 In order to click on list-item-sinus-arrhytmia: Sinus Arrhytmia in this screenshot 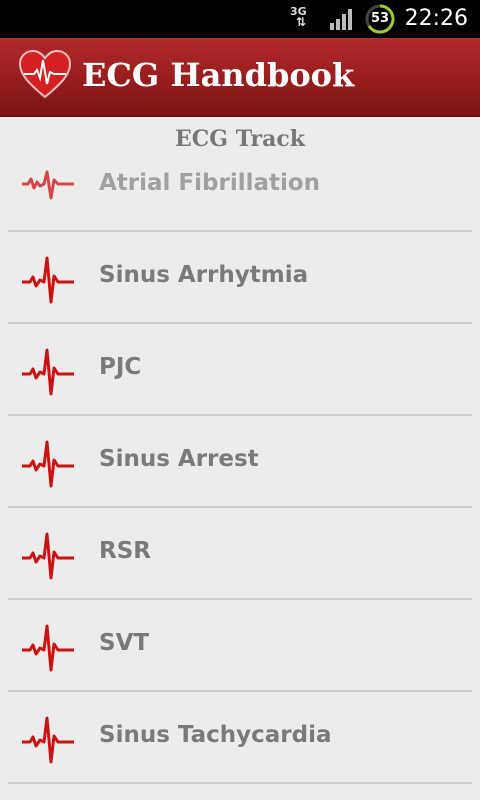, I will do `click(240, 278)`.